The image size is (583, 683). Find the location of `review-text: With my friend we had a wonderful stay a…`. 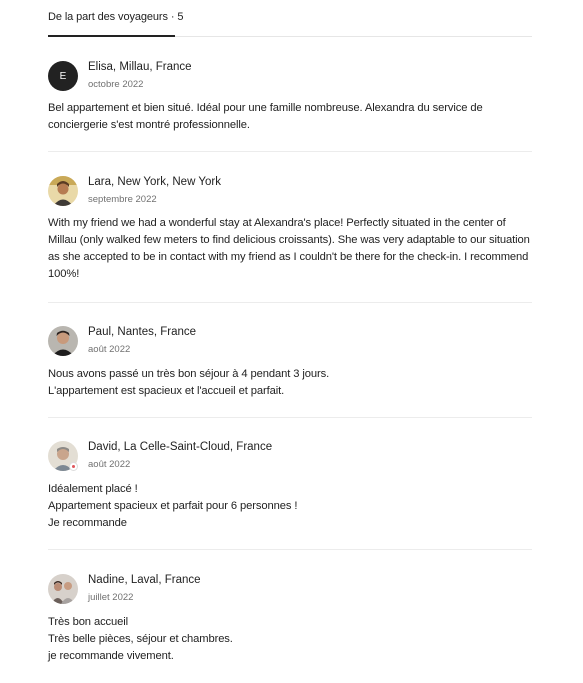

review-text: With my friend we had a wonderful stay a… is located at coordinates (289, 248).